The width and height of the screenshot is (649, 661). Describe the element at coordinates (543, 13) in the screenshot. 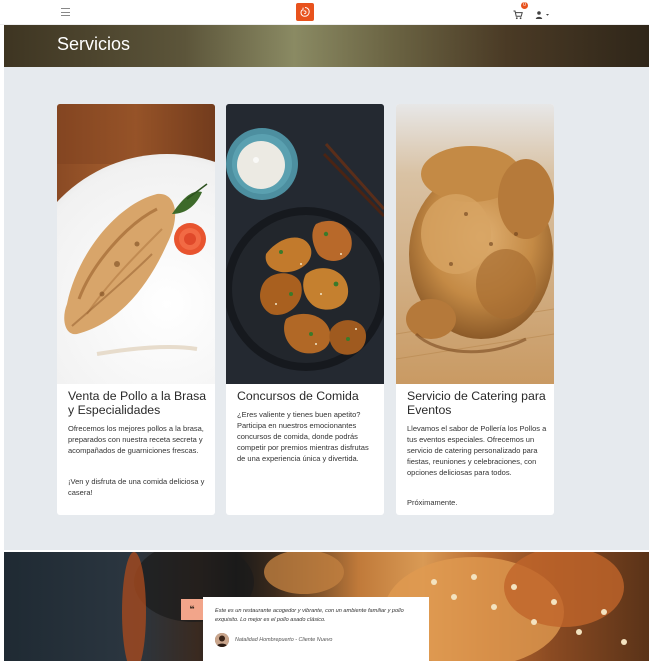

I see `user-icon` at that location.